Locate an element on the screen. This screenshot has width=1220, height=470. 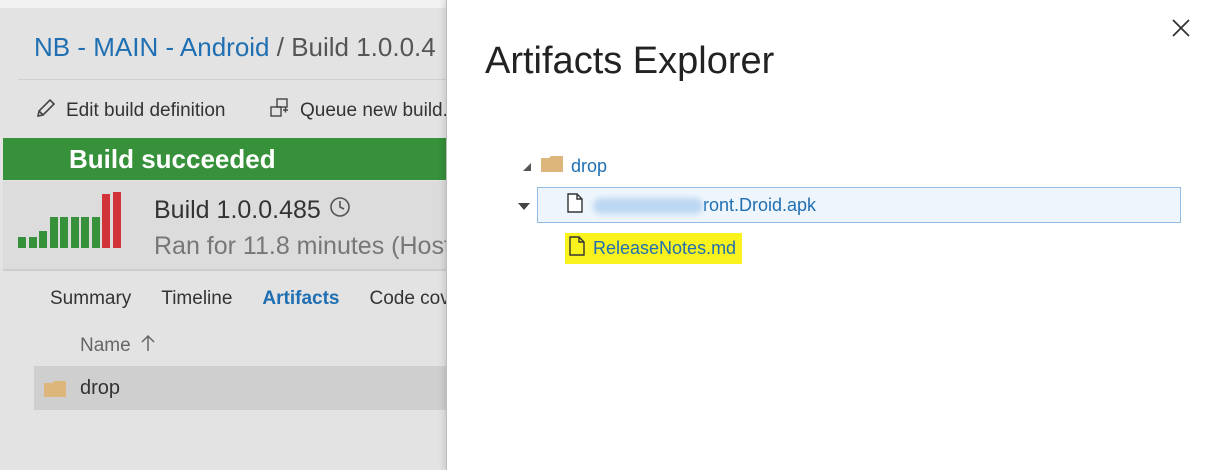
tree-item-release-notes: ReleaseNotes.md is located at coordinates (654, 248).